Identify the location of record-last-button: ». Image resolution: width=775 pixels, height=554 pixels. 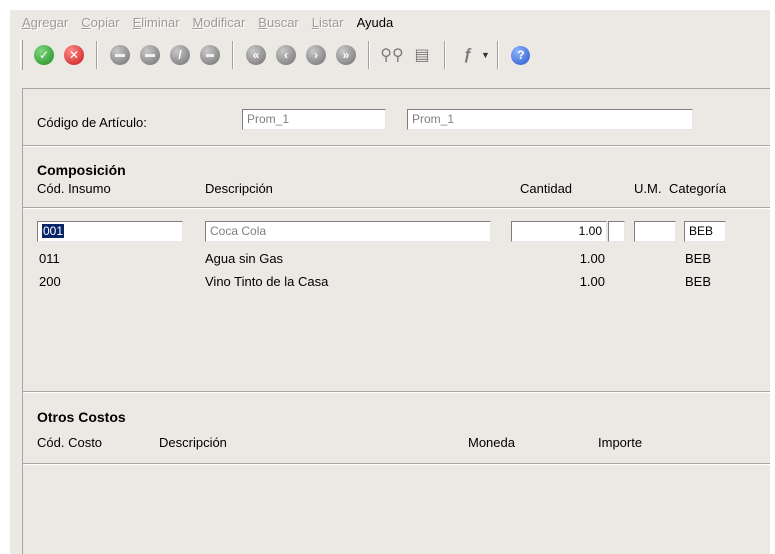
(346, 55).